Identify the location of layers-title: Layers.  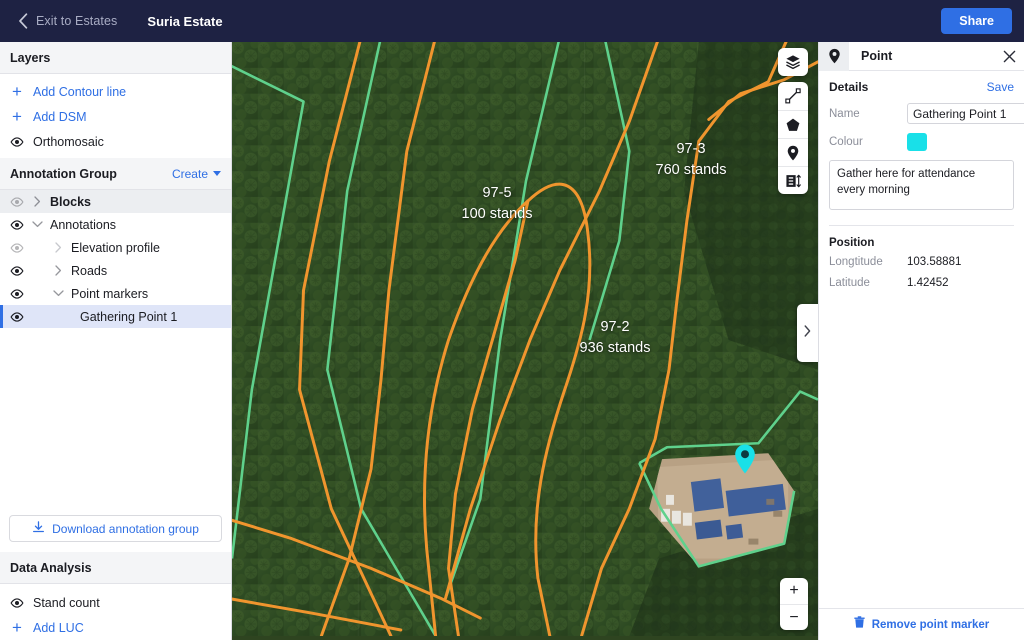
(30, 57).